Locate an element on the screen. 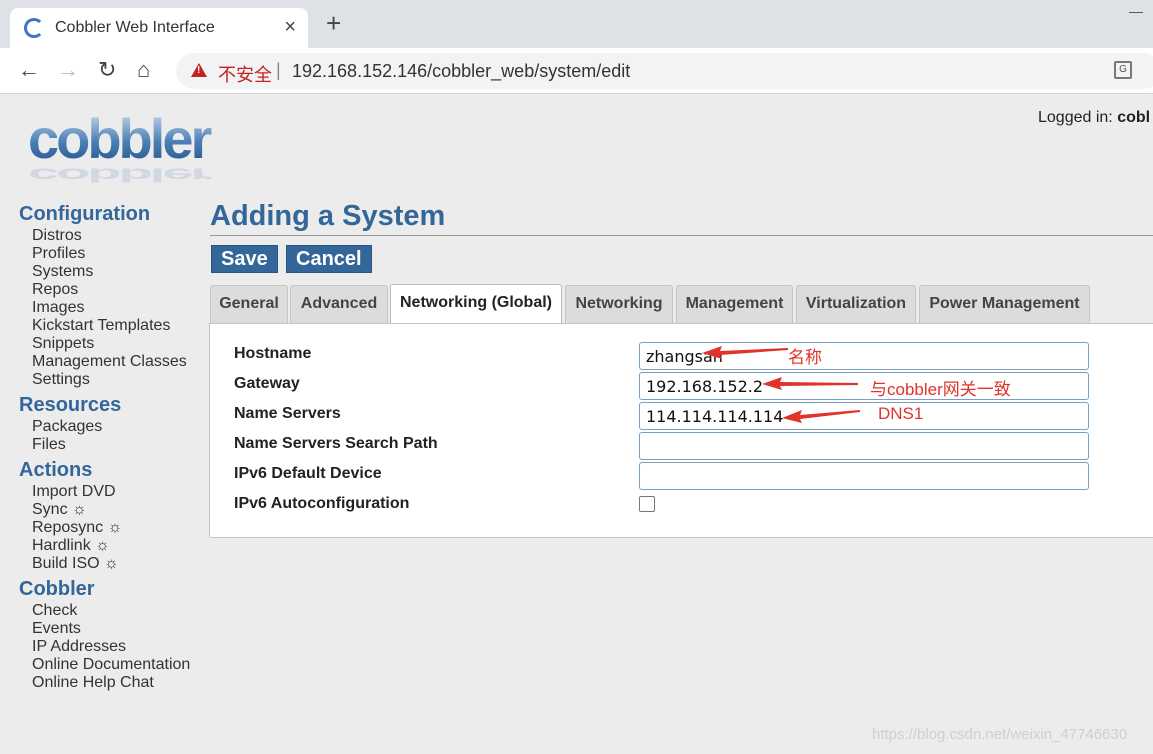 The height and width of the screenshot is (754, 1153). sidebar-item-reposync: Reposync ☼ is located at coordinates (111, 528).